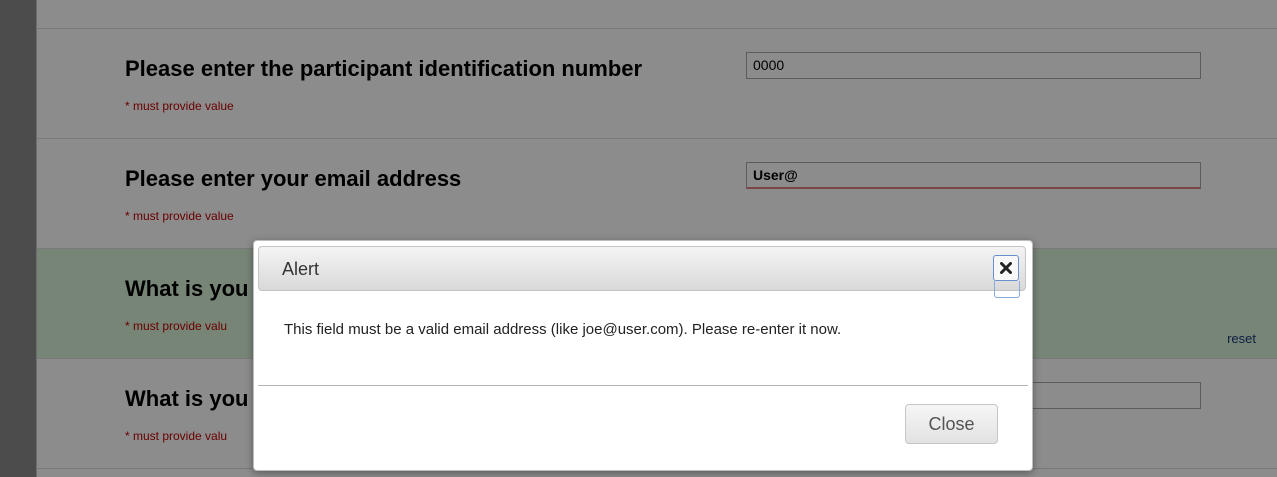  I want to click on close-icon-glyph, so click(1006, 268).